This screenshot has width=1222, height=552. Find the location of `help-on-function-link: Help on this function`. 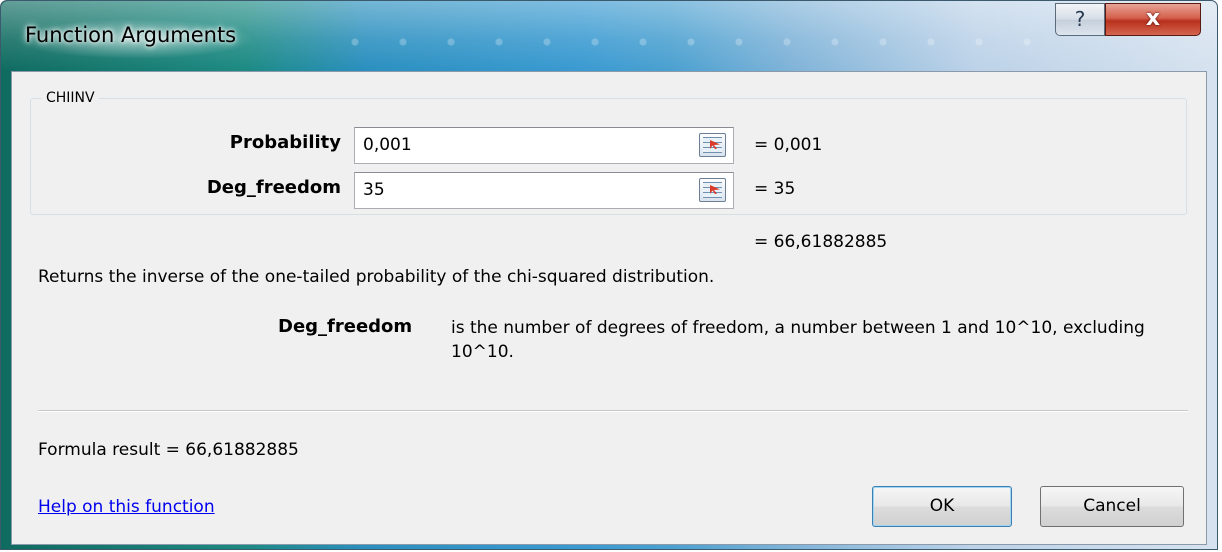

help-on-function-link: Help on this function is located at coordinates (126, 507).